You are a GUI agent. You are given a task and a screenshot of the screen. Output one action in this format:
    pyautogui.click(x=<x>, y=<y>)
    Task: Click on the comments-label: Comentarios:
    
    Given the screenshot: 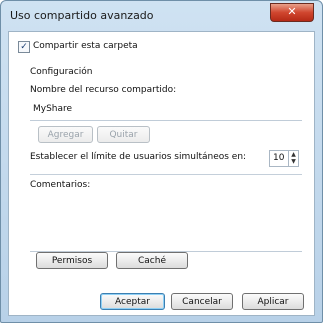 What is the action you would take?
    pyautogui.click(x=60, y=185)
    